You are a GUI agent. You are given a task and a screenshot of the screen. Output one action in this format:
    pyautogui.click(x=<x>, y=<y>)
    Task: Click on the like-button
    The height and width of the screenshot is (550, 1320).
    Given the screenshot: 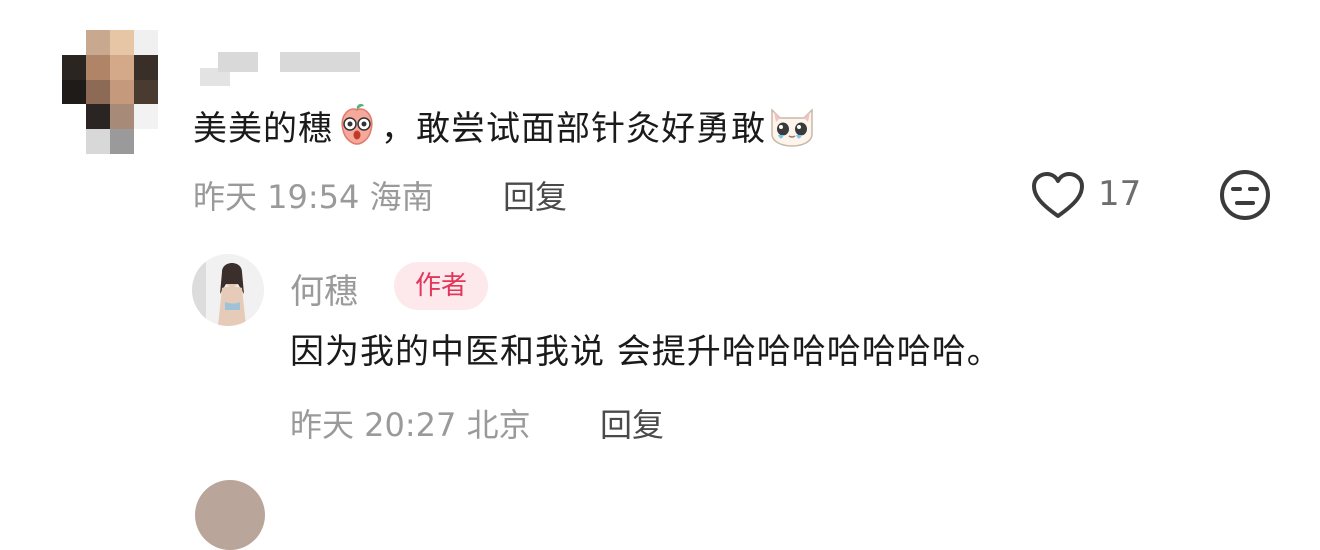 What is the action you would take?
    pyautogui.click(x=1058, y=196)
    